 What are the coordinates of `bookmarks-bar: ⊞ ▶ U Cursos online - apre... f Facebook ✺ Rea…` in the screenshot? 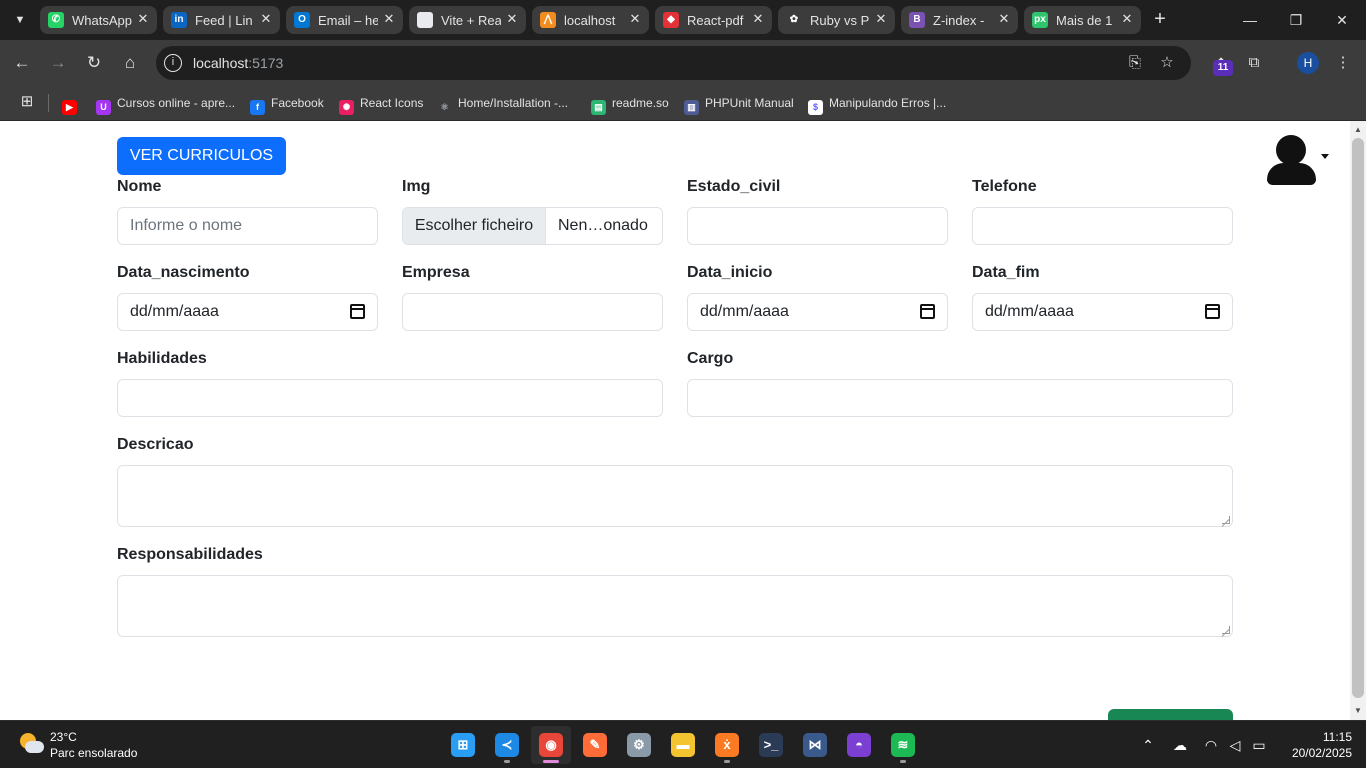 It's located at (683, 103).